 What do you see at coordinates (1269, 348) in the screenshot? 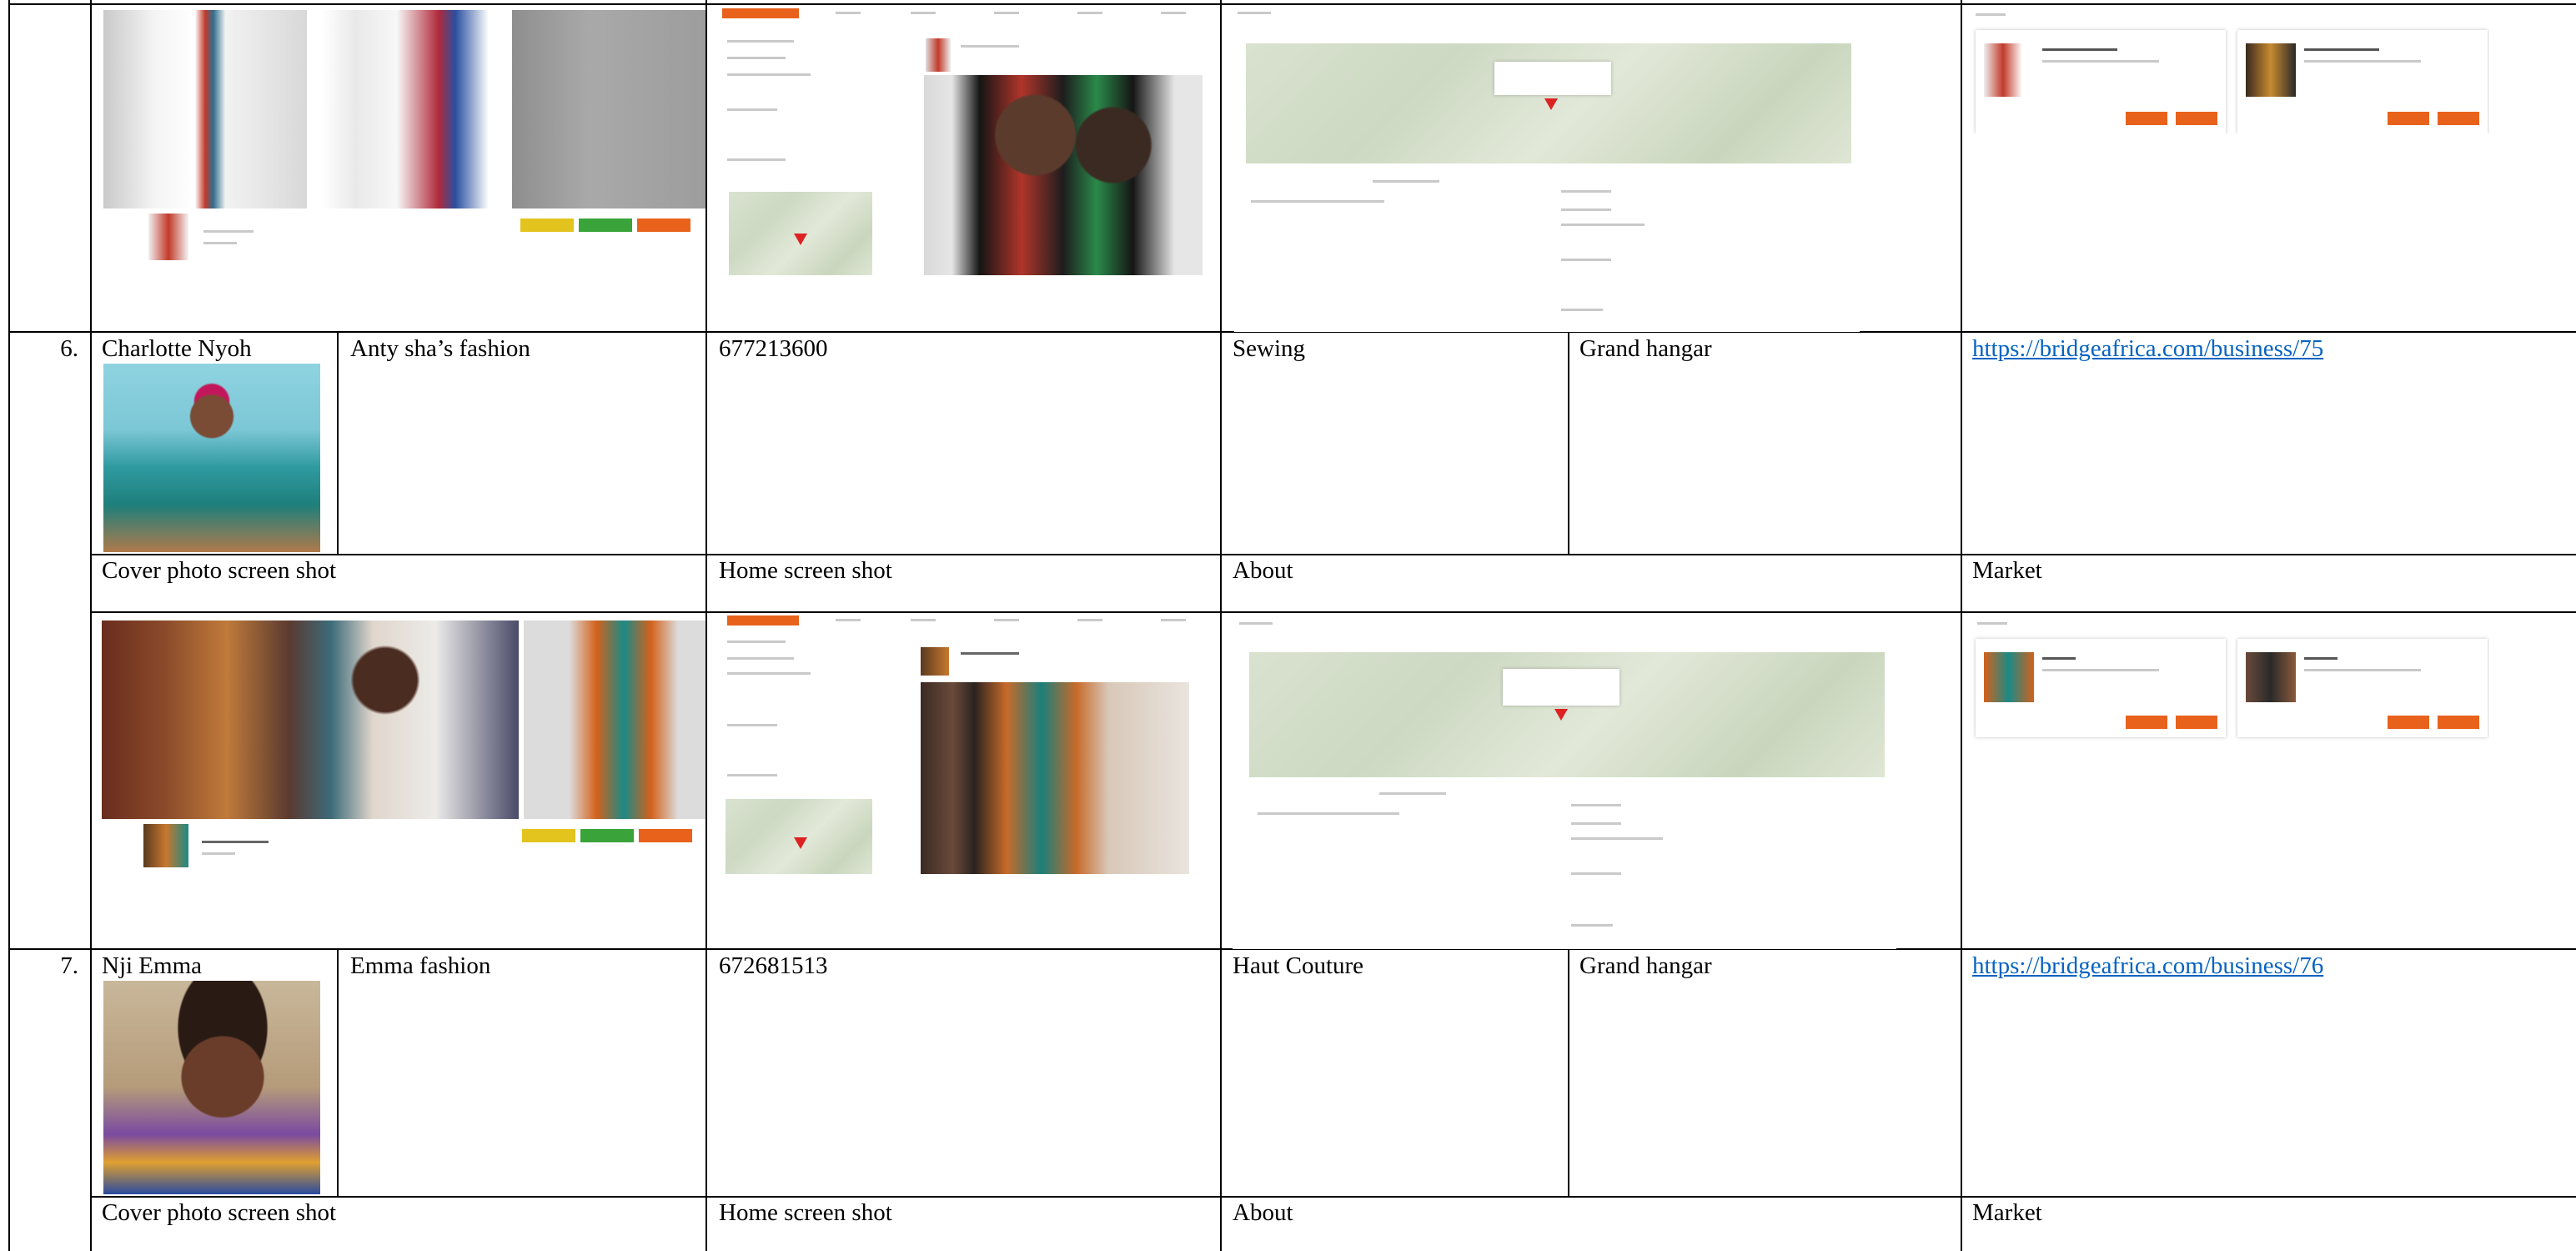
I see `business-category: Sewing` at bounding box center [1269, 348].